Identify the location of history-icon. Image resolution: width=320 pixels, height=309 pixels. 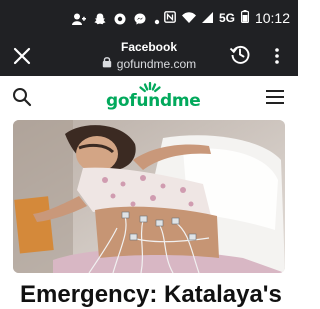
(239, 54).